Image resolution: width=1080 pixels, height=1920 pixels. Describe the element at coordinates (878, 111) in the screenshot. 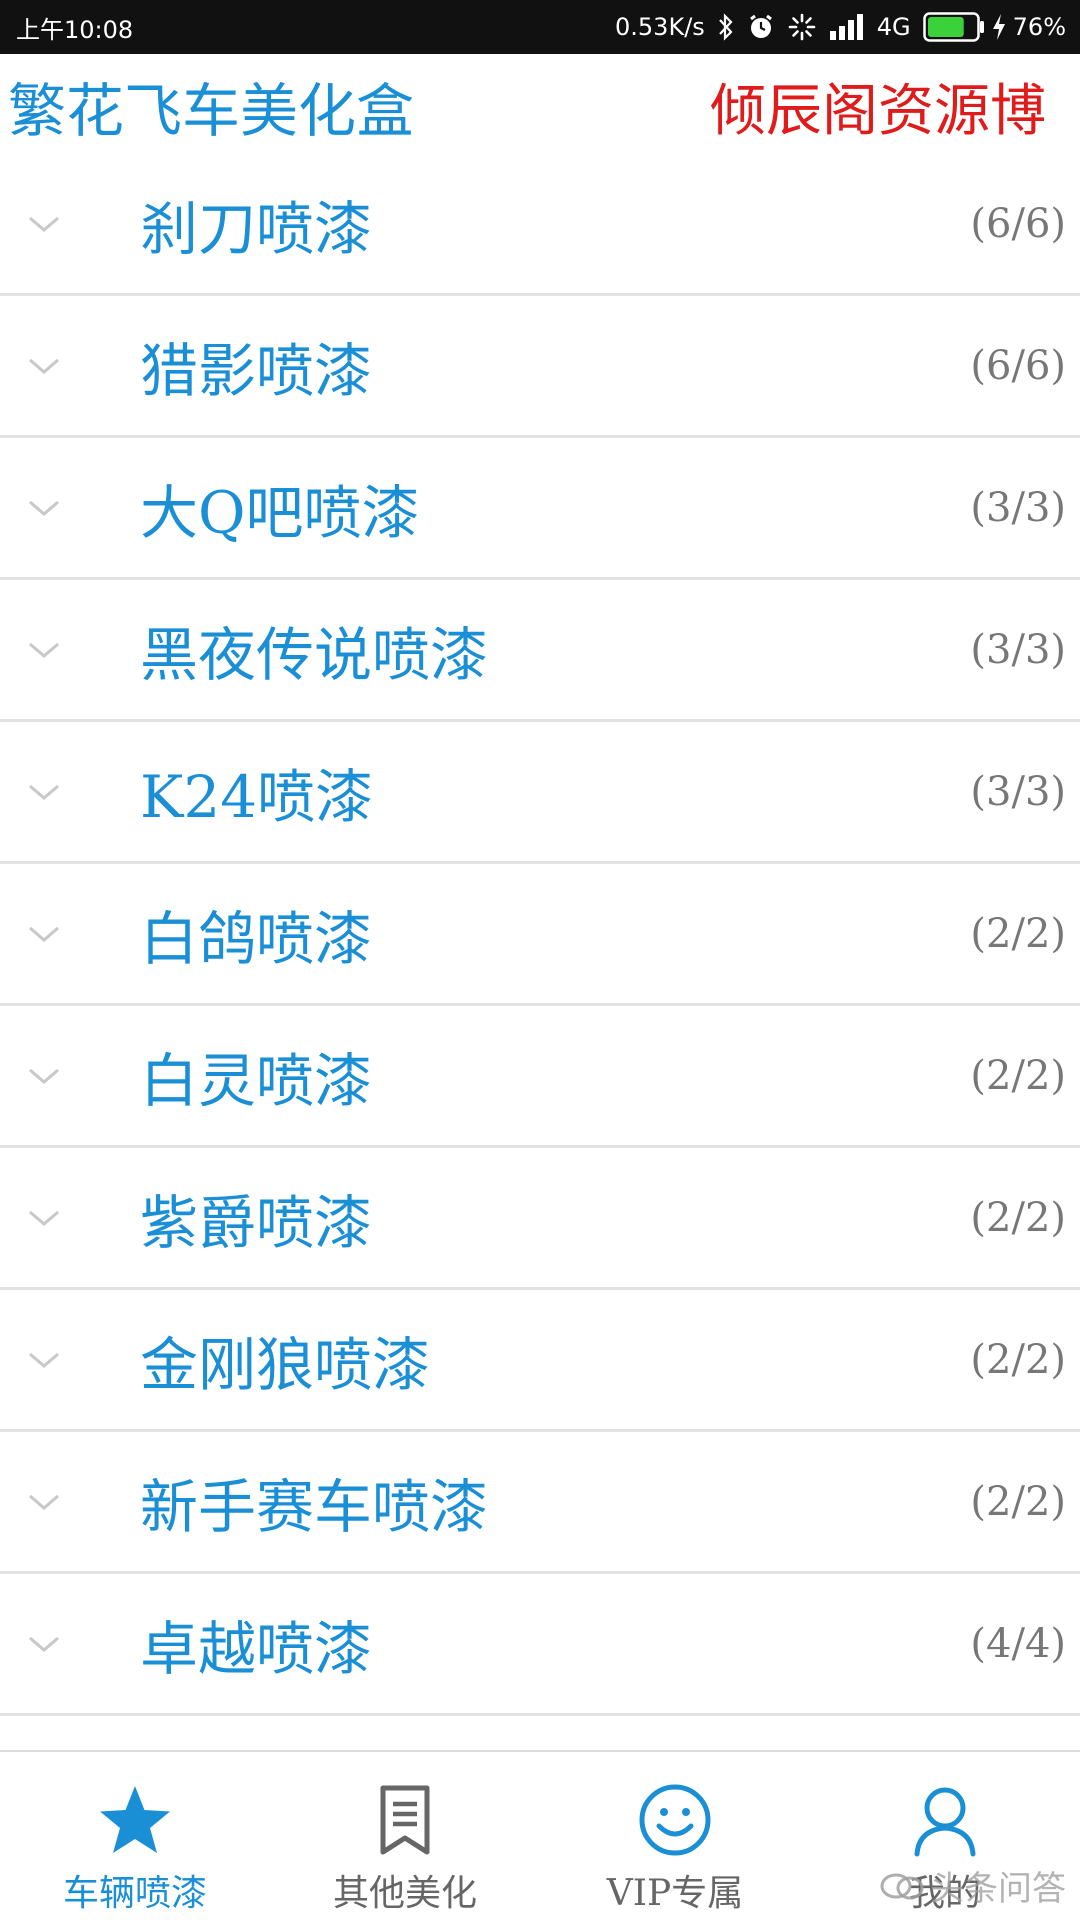

I see `header-banner-text: 倾辰阁资源博` at that location.